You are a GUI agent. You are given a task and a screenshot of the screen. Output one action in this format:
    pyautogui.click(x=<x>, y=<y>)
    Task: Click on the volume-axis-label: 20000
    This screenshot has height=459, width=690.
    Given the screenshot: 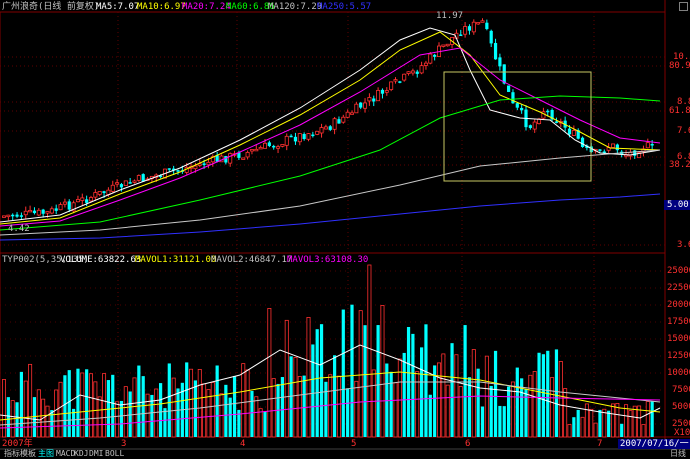 What is the action you would take?
    pyautogui.click(x=678, y=305)
    